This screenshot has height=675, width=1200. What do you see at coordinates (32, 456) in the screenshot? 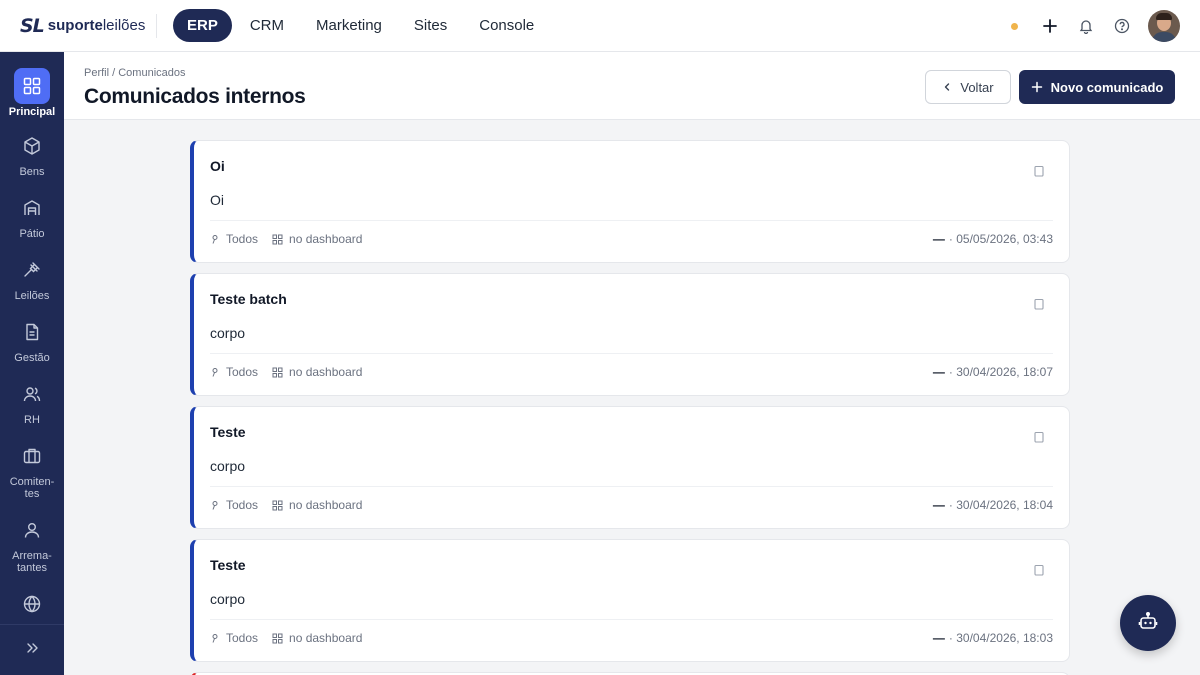
I see `briefcase-icon` at bounding box center [32, 456].